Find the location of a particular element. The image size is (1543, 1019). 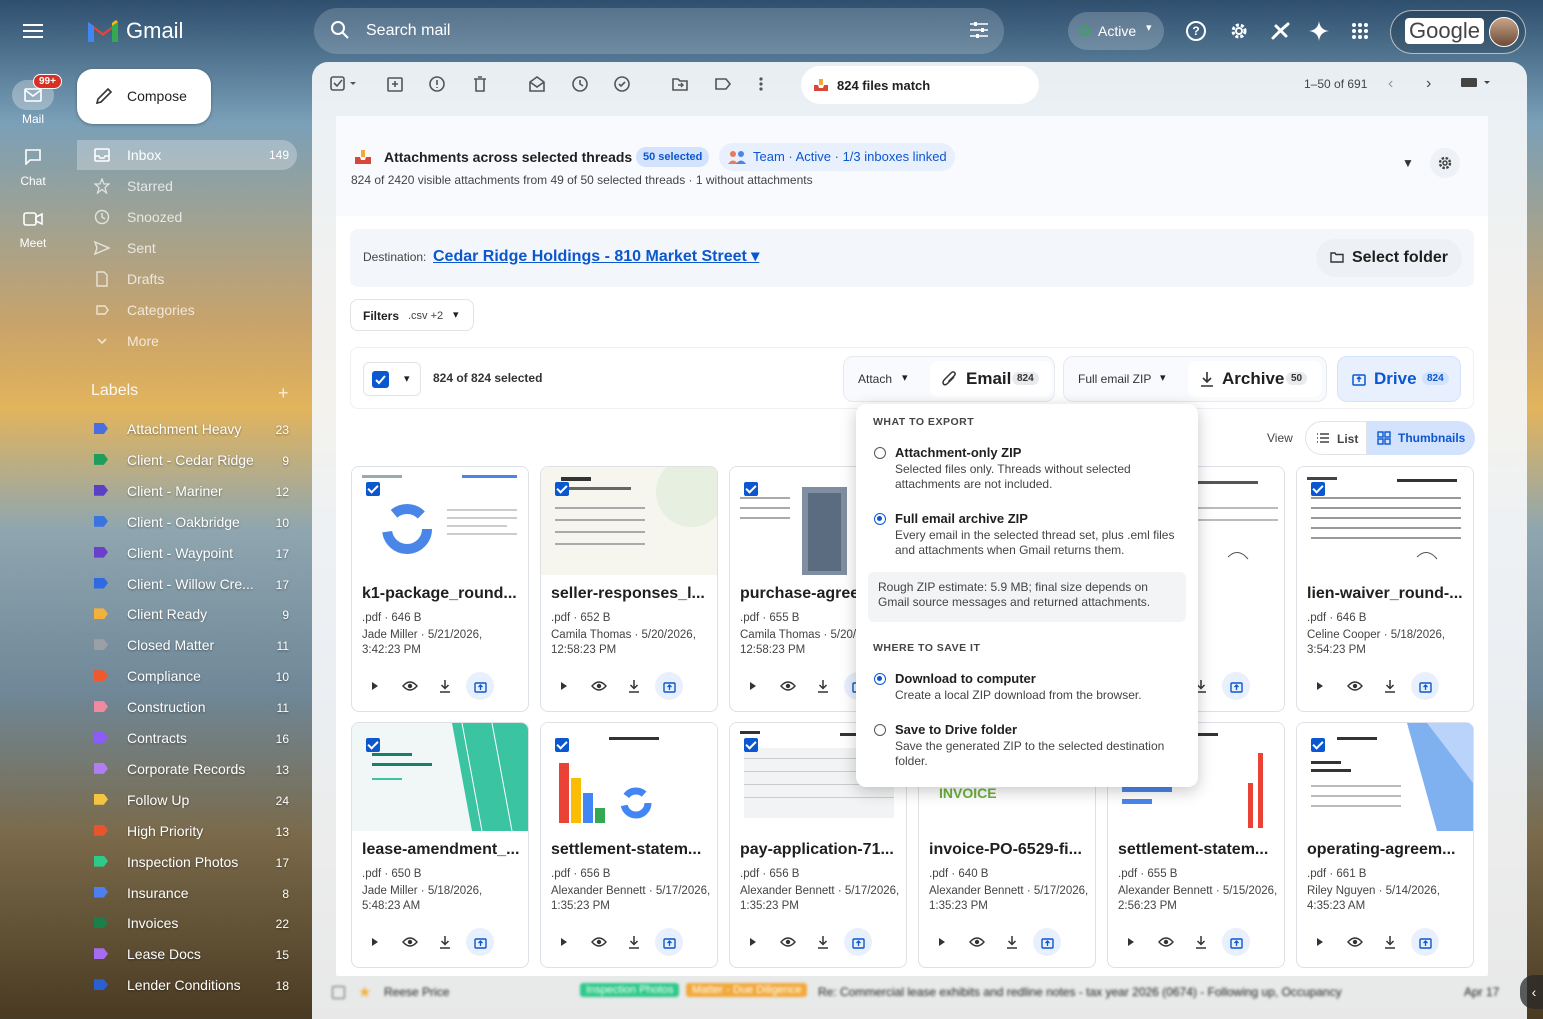

label-item: High Priority 13 is located at coordinates (187, 831).